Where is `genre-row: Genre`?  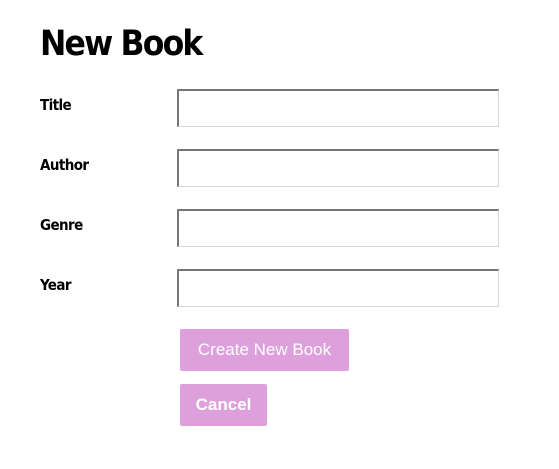 genre-row: Genre is located at coordinates (279, 229).